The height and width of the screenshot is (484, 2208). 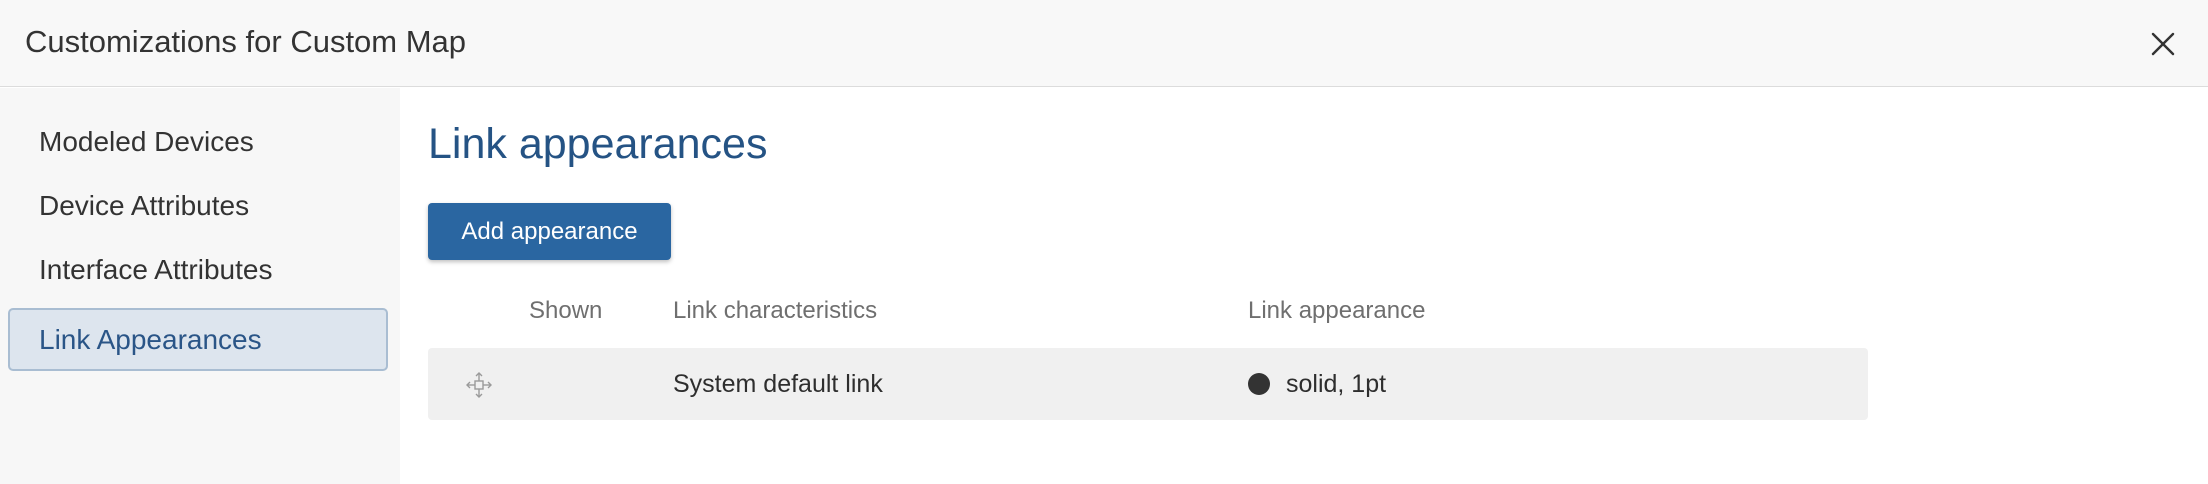 I want to click on sidebar-item-label: Interface Attributes, so click(x=156, y=269).